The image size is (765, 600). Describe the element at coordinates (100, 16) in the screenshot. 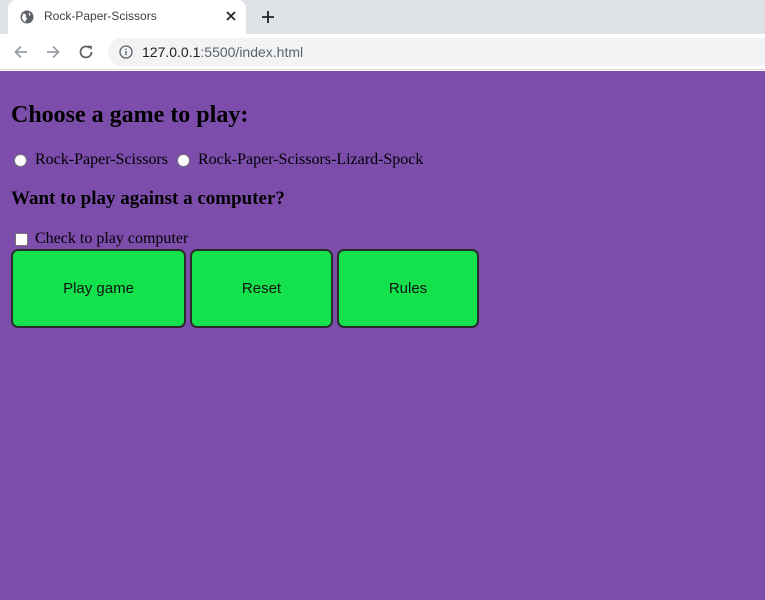

I see `tab-title: Rock-Paper-Scissors` at that location.